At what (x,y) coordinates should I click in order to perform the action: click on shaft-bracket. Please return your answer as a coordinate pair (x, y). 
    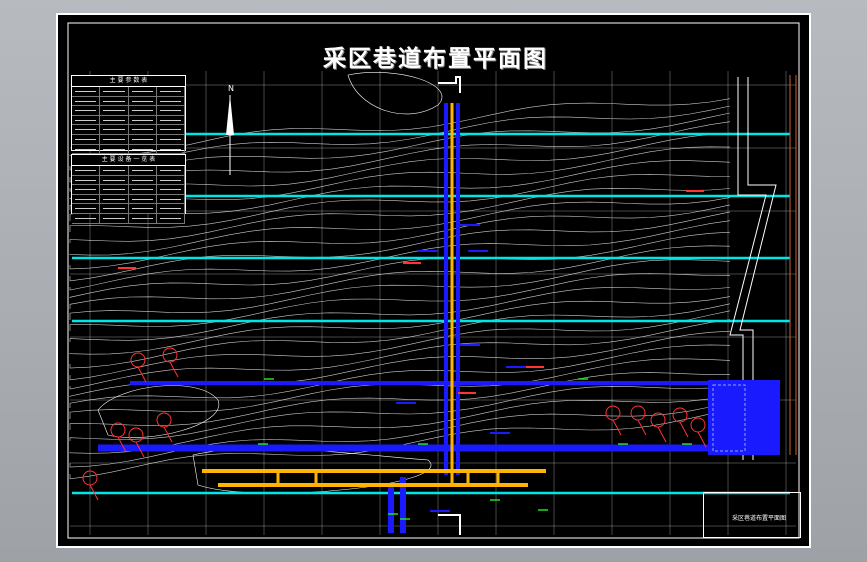
    Looking at the image, I should click on (449, 524).